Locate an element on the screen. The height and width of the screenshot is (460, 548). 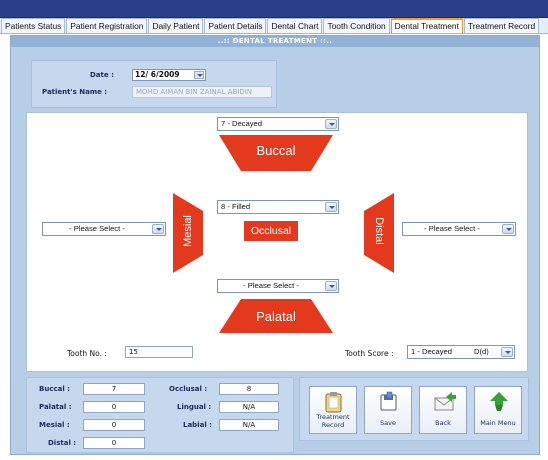
occlusal-select-value: 8 - Filled is located at coordinates (236, 206).